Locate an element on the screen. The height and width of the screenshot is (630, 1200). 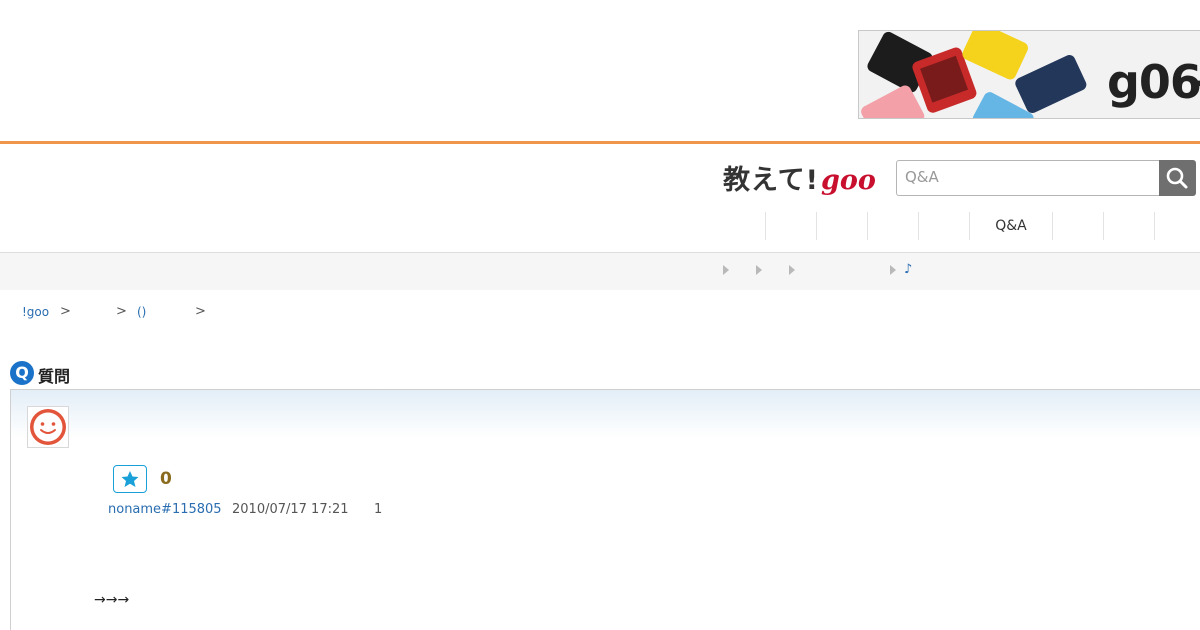
search-icon is located at coordinates (1177, 178).